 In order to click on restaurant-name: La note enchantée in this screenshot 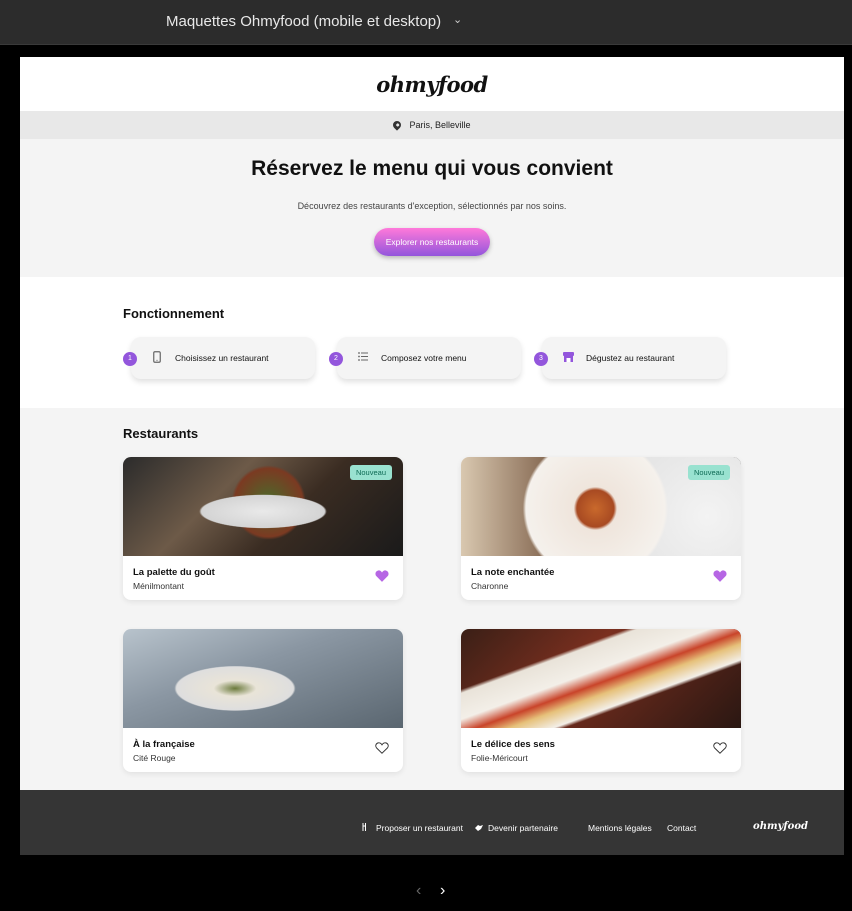, I will do `click(513, 572)`.